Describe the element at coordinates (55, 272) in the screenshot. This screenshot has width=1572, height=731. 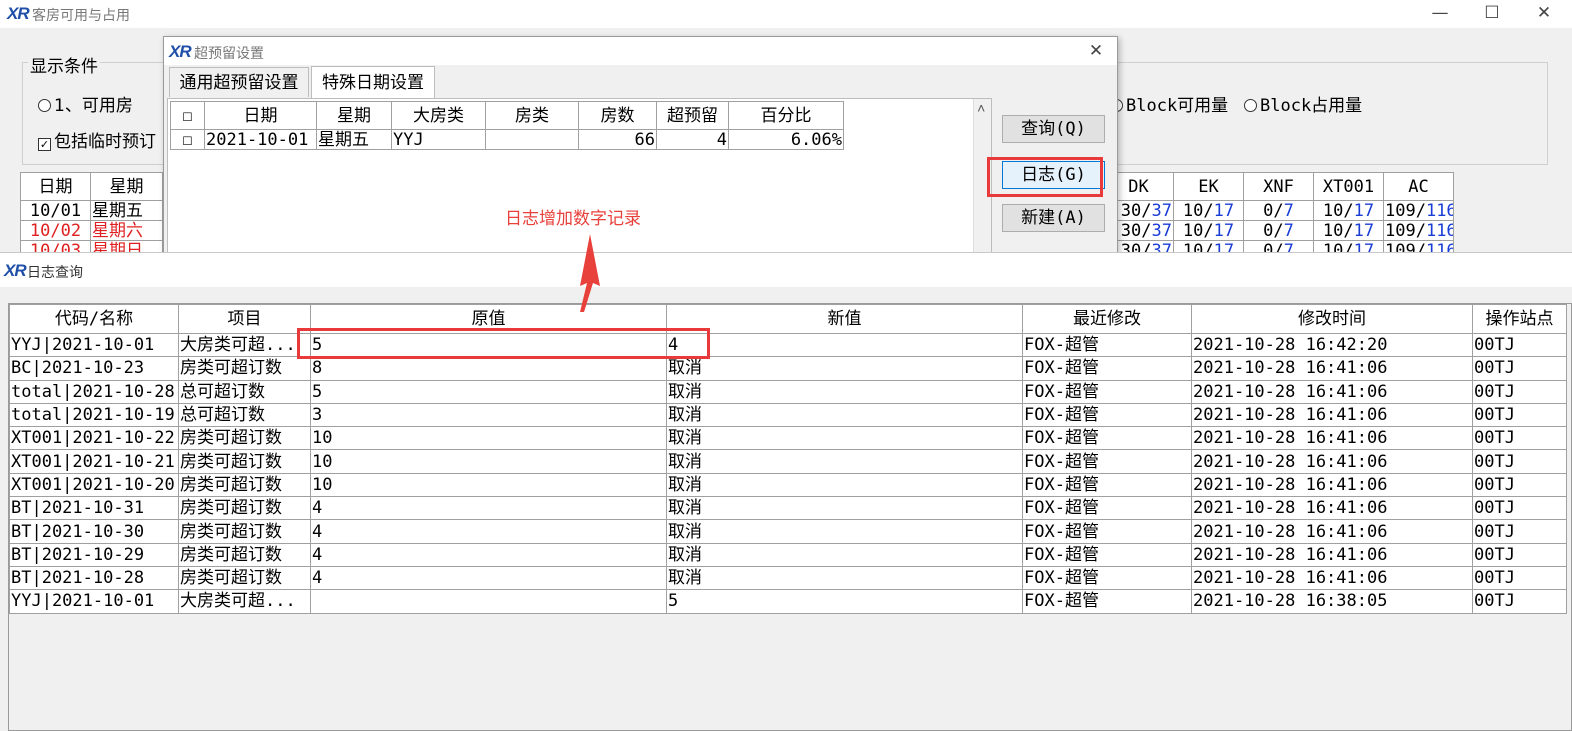
I see `log-window-title: 日志查询` at that location.